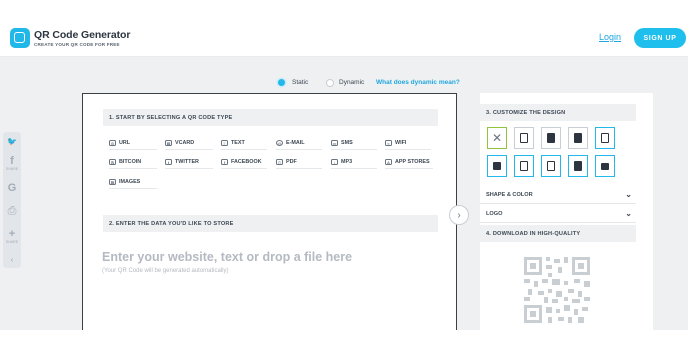  I want to click on url-icon: ⊙, so click(112, 143).